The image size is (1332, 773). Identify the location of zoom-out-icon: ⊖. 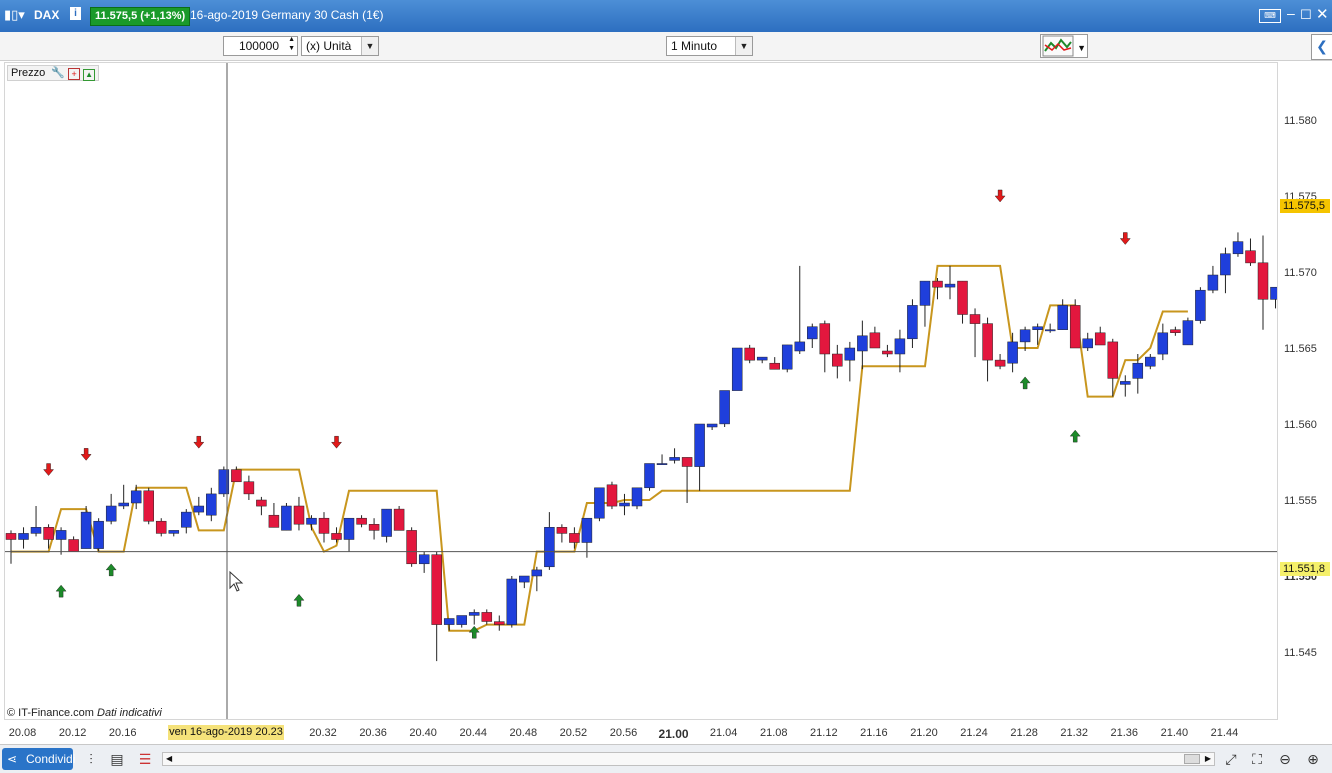
(1285, 759).